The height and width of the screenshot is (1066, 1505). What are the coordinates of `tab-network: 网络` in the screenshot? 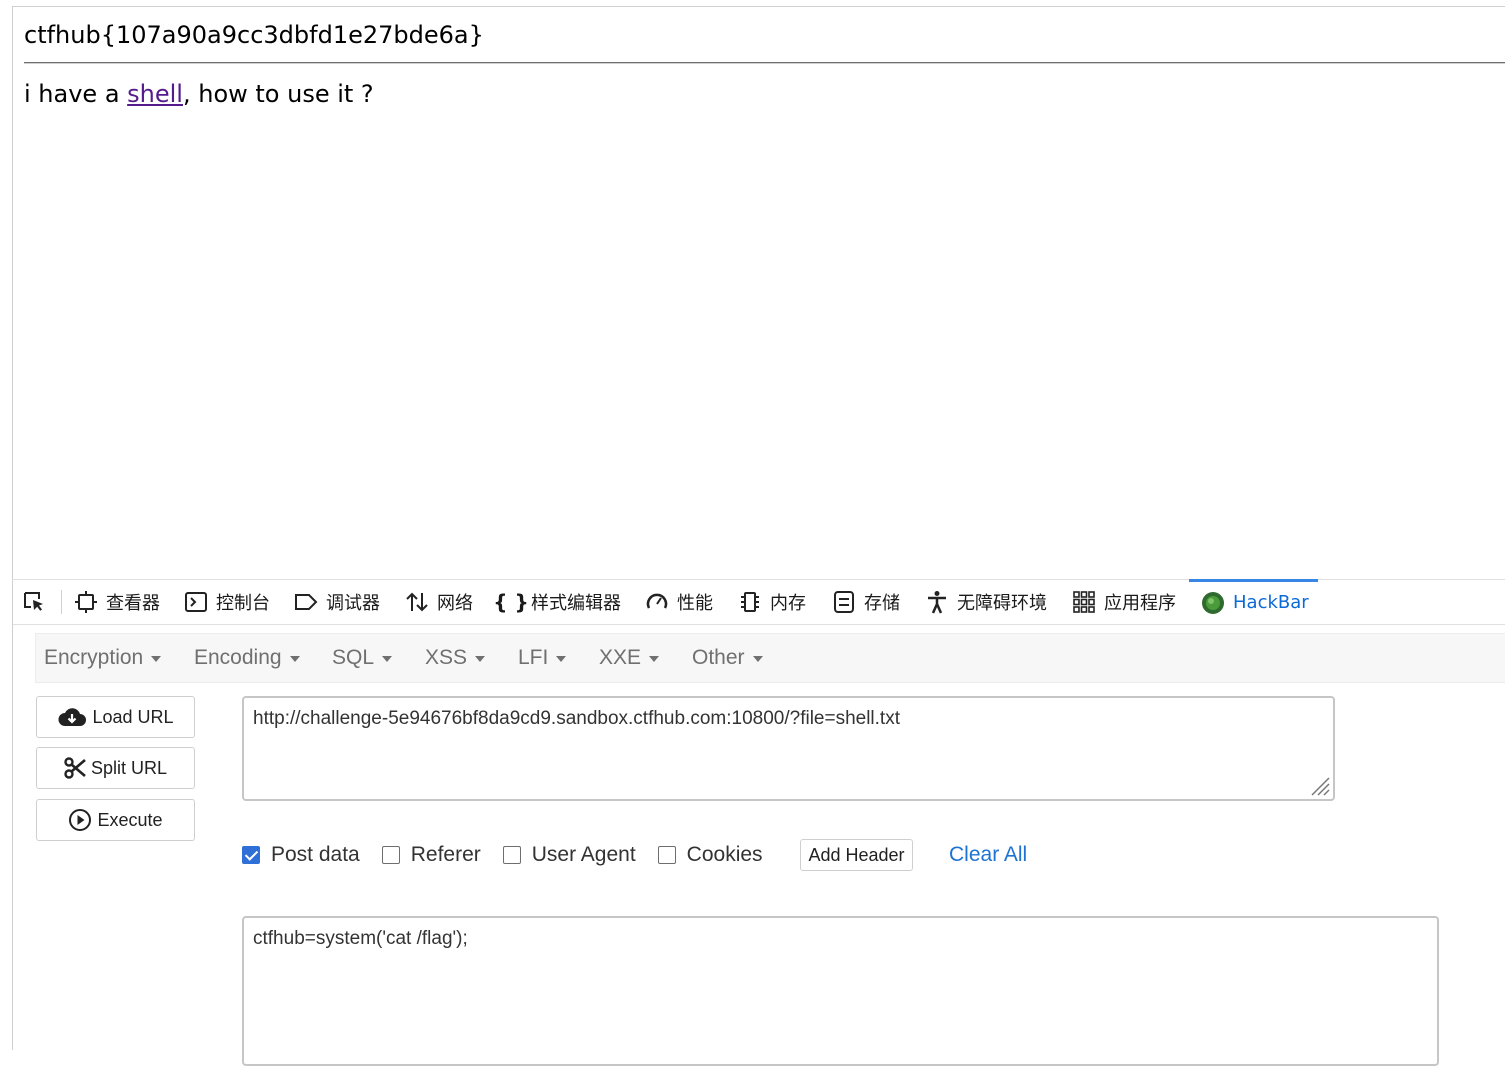 It's located at (439, 602).